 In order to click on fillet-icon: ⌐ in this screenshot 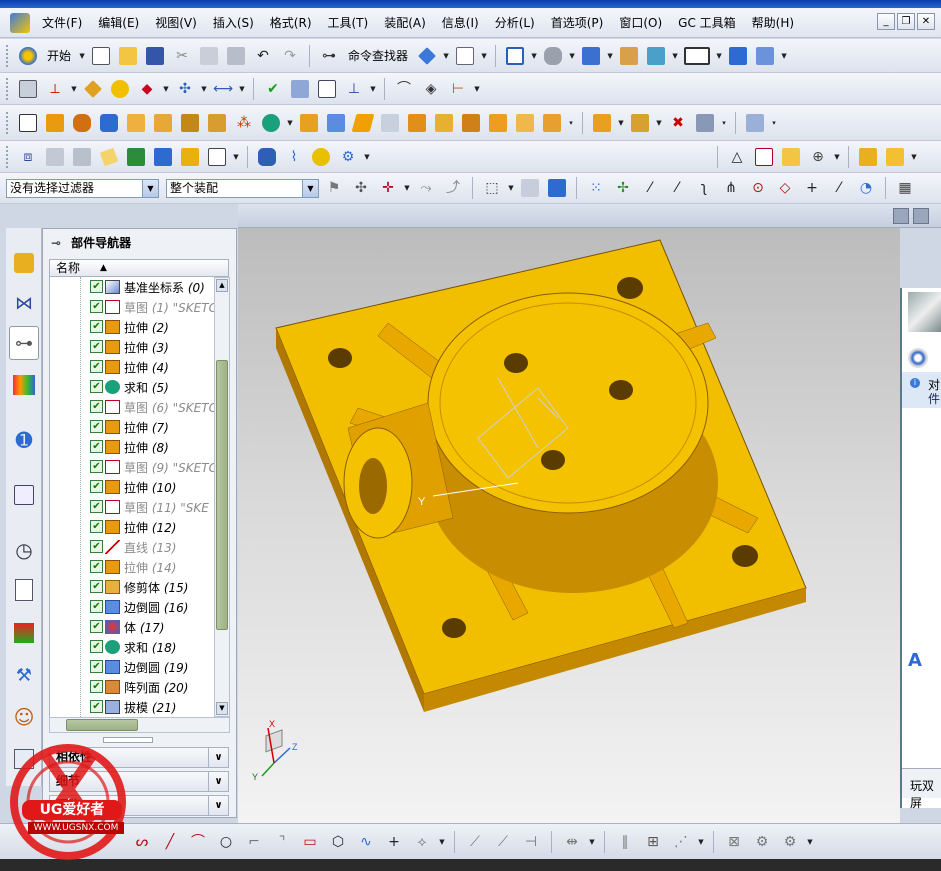, I will do `click(254, 842)`.